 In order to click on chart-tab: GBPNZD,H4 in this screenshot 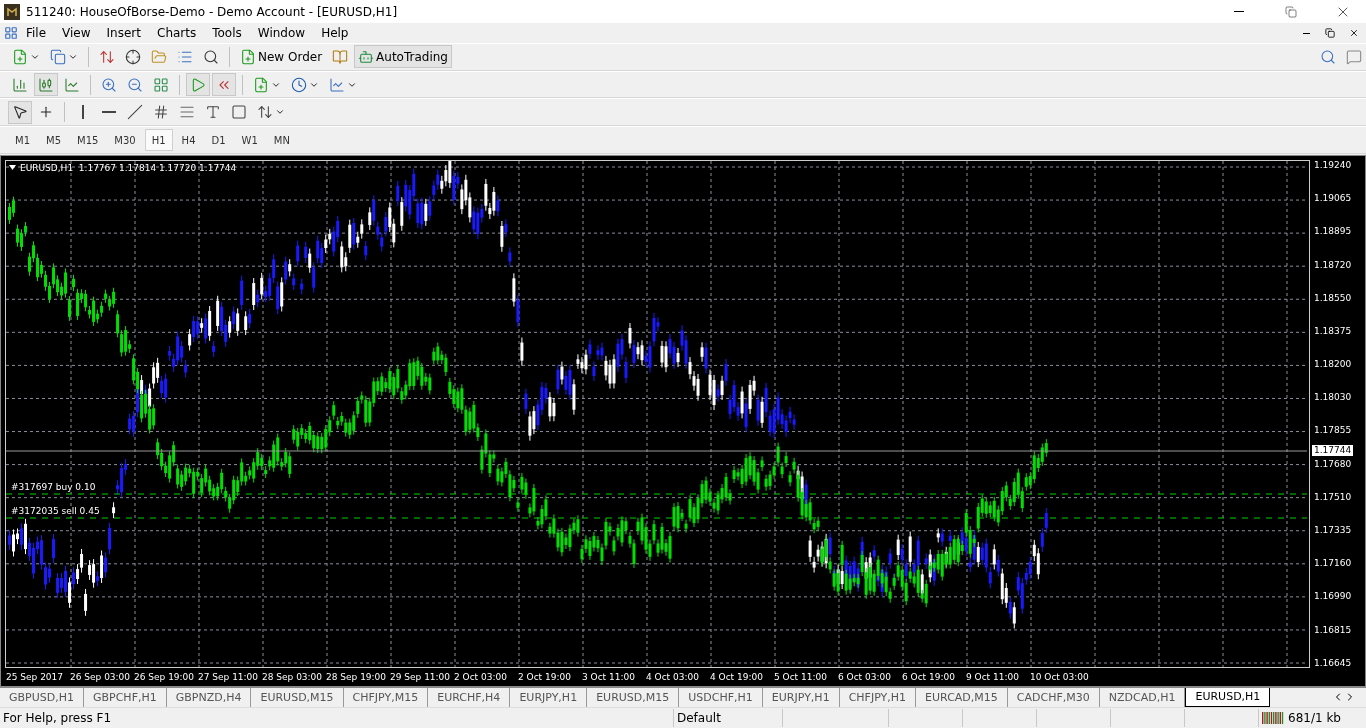, I will do `click(209, 697)`.